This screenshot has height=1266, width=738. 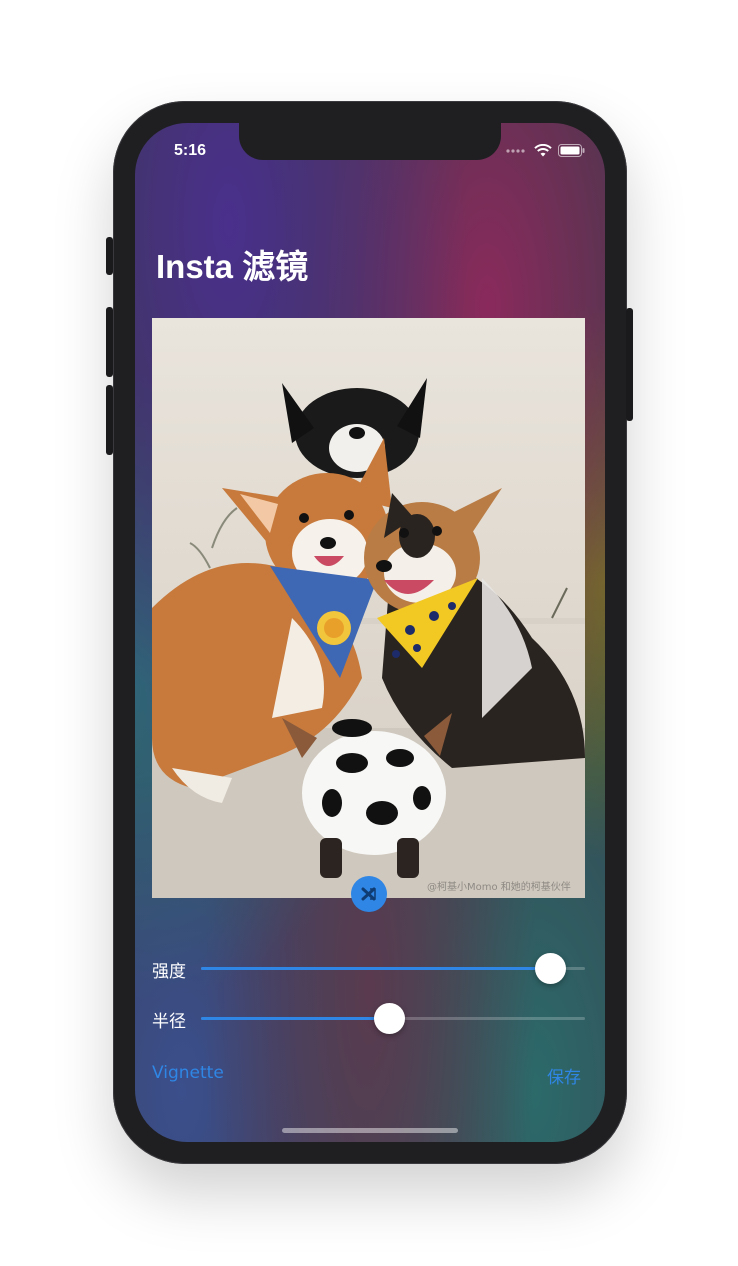 What do you see at coordinates (169, 972) in the screenshot?
I see `intensity-label: 强度` at bounding box center [169, 972].